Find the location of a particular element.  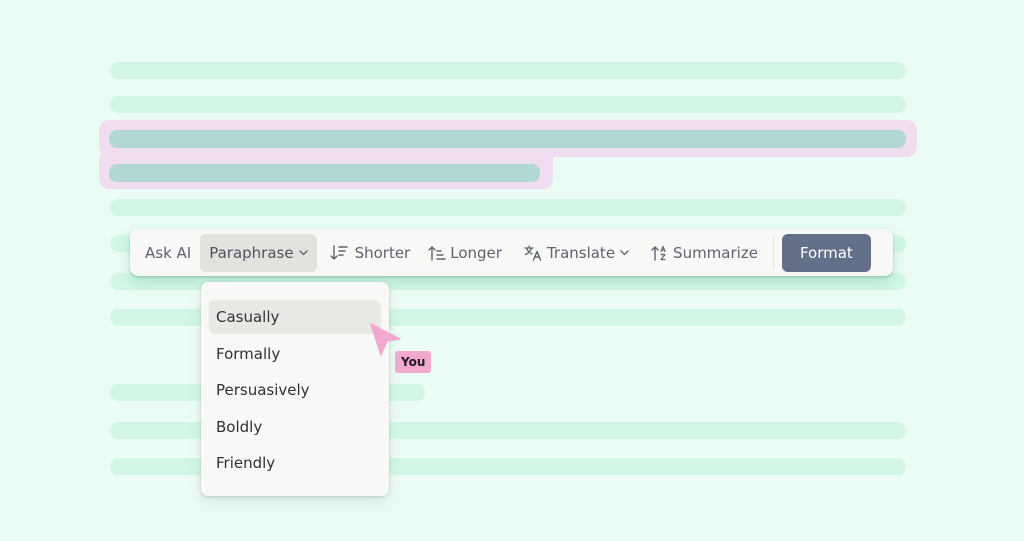

ask-ai-label: Ask AI is located at coordinates (168, 252).